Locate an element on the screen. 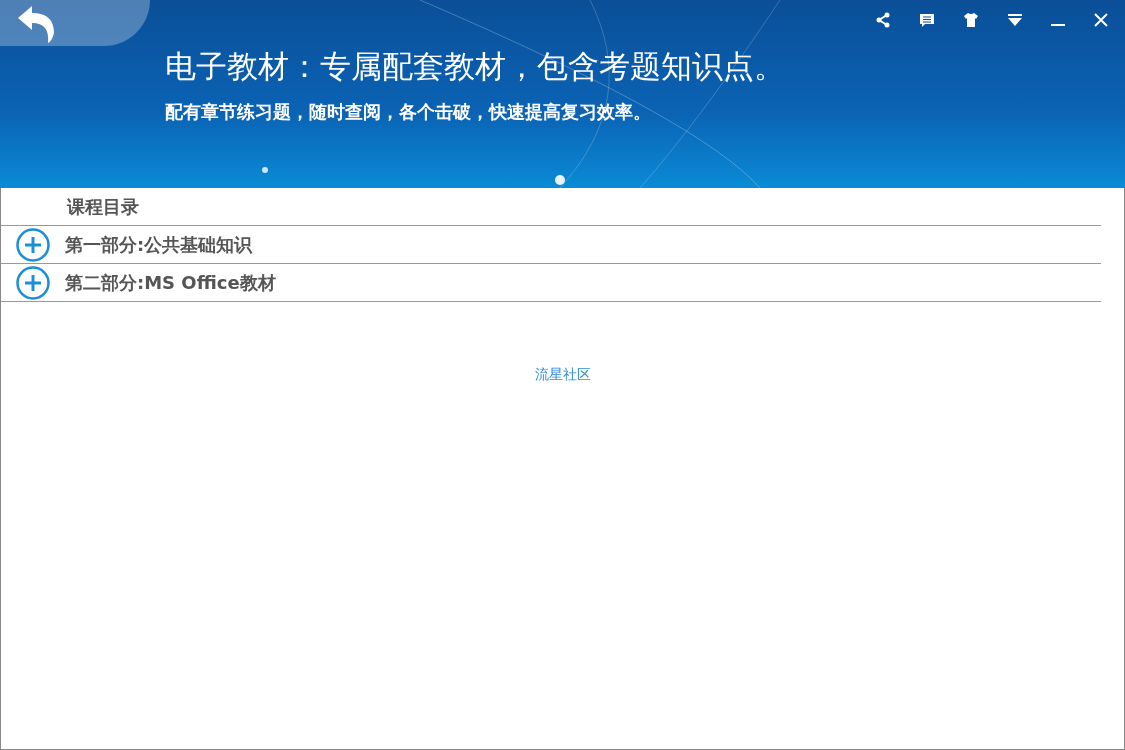 The image size is (1125, 750). banner-subtitle: 配有章节练习题，随时查阅，各个击破，快速提高复习效率。 is located at coordinates (408, 112).